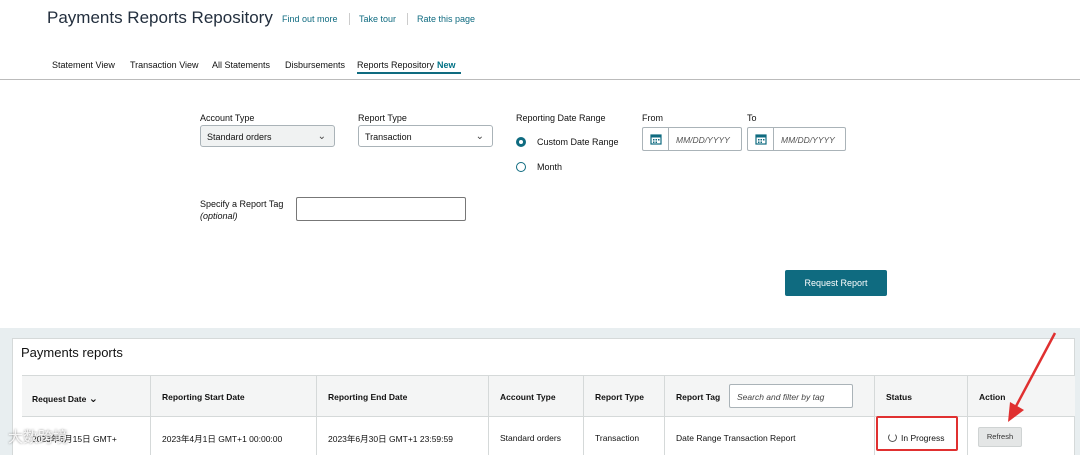 The width and height of the screenshot is (1080, 455). I want to click on col-reporting-end-date: Reporting End Date, so click(368, 397).